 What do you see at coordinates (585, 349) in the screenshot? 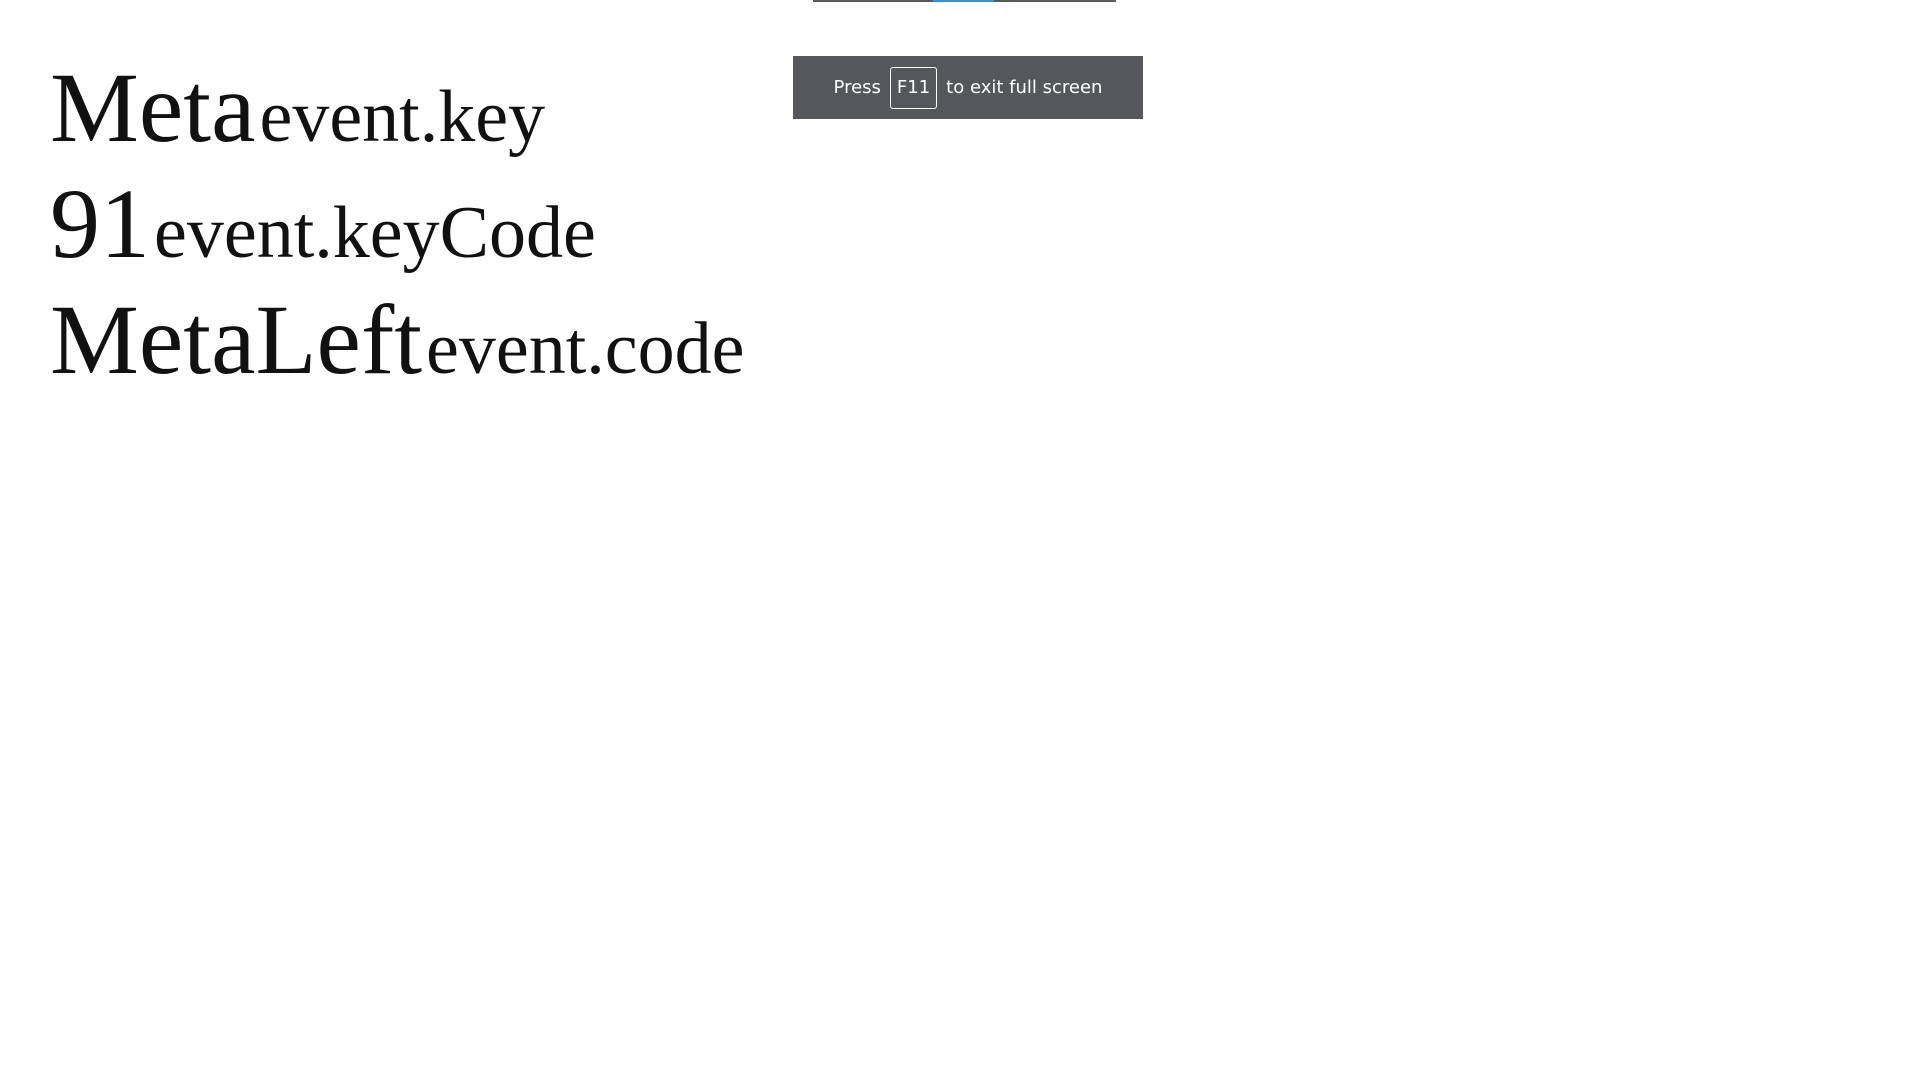
I see `event-code-label: event.code` at bounding box center [585, 349].